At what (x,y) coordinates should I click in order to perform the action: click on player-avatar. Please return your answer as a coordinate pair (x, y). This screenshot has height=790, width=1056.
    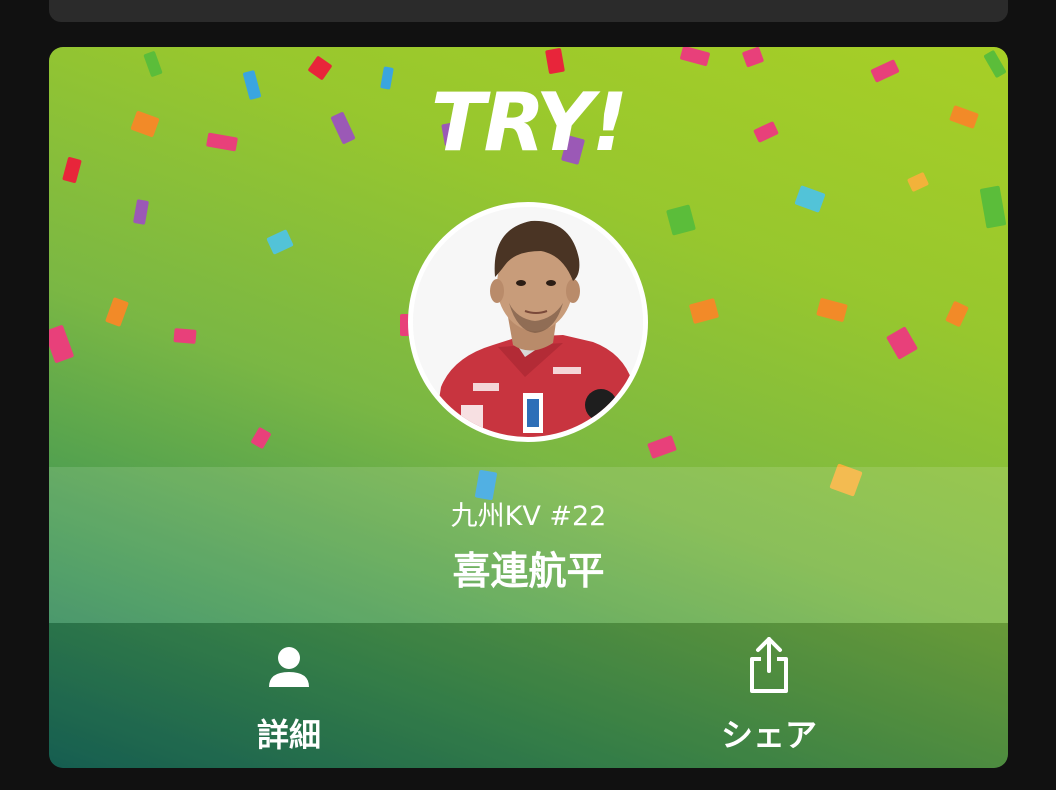
    Looking at the image, I should click on (528, 322).